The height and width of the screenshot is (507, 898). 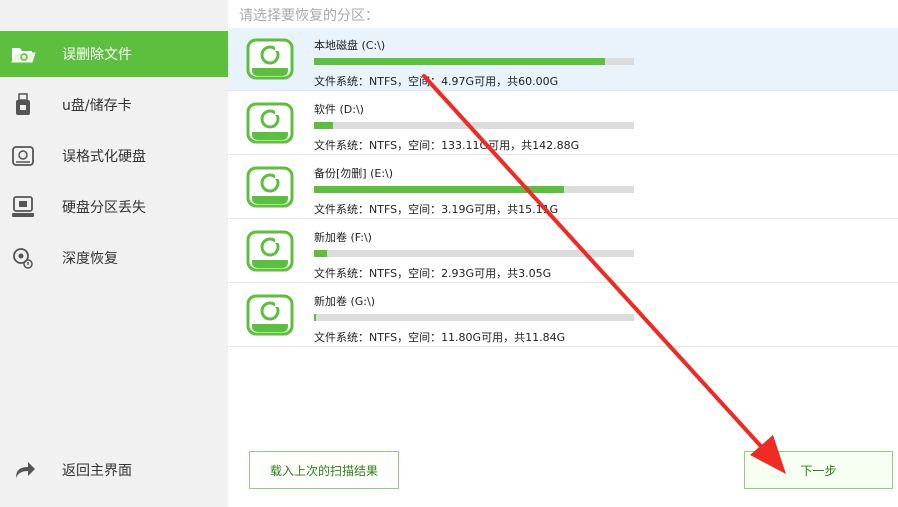 What do you see at coordinates (104, 157) in the screenshot?
I see `sidebar-item-label: 误格式化硬盘` at bounding box center [104, 157].